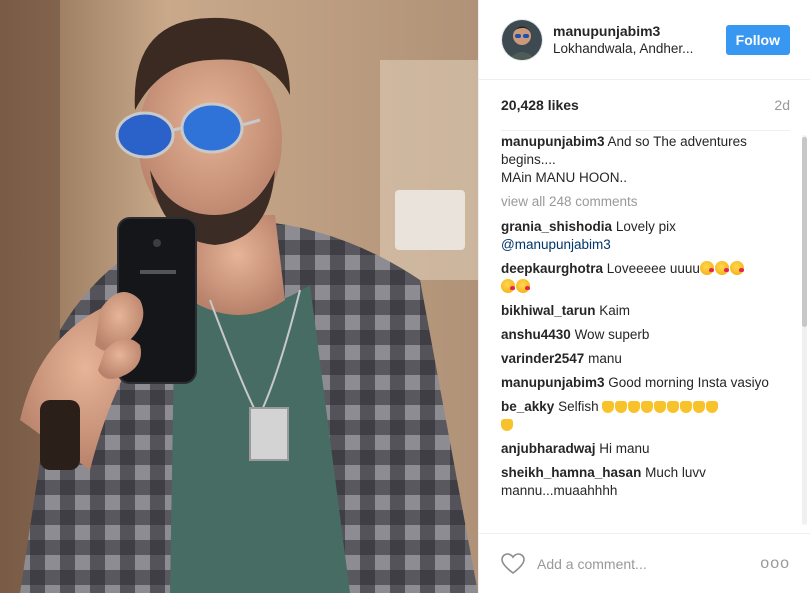  What do you see at coordinates (645, 278) in the screenshot?
I see `comment-item: deepkaurghotra Loveeeee uuuu` at bounding box center [645, 278].